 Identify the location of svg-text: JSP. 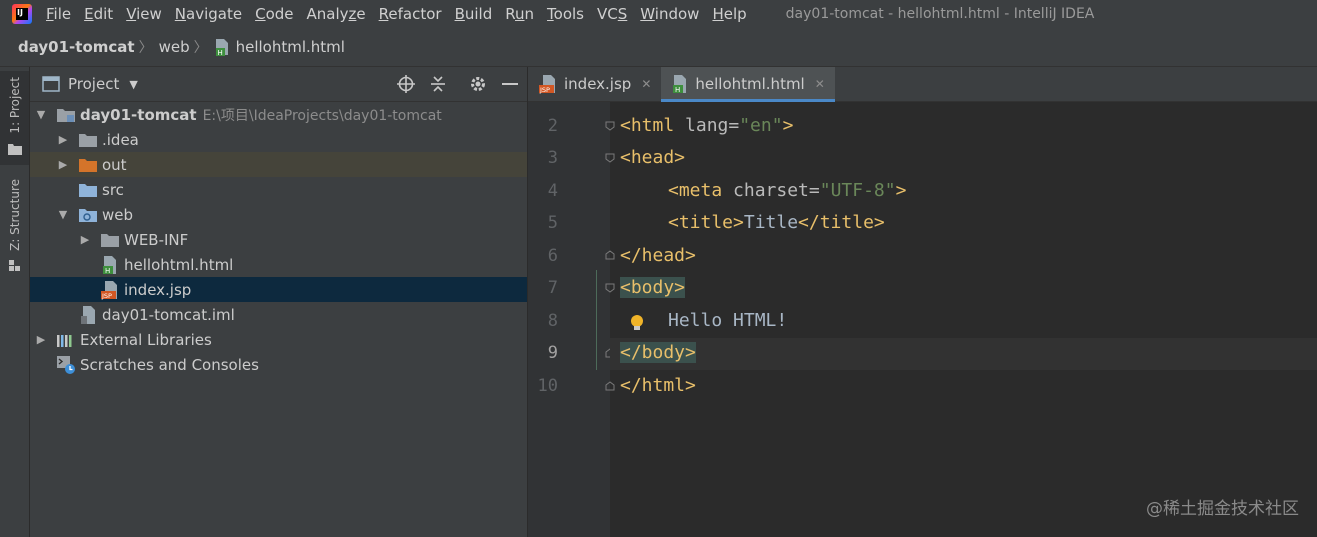
(544, 90).